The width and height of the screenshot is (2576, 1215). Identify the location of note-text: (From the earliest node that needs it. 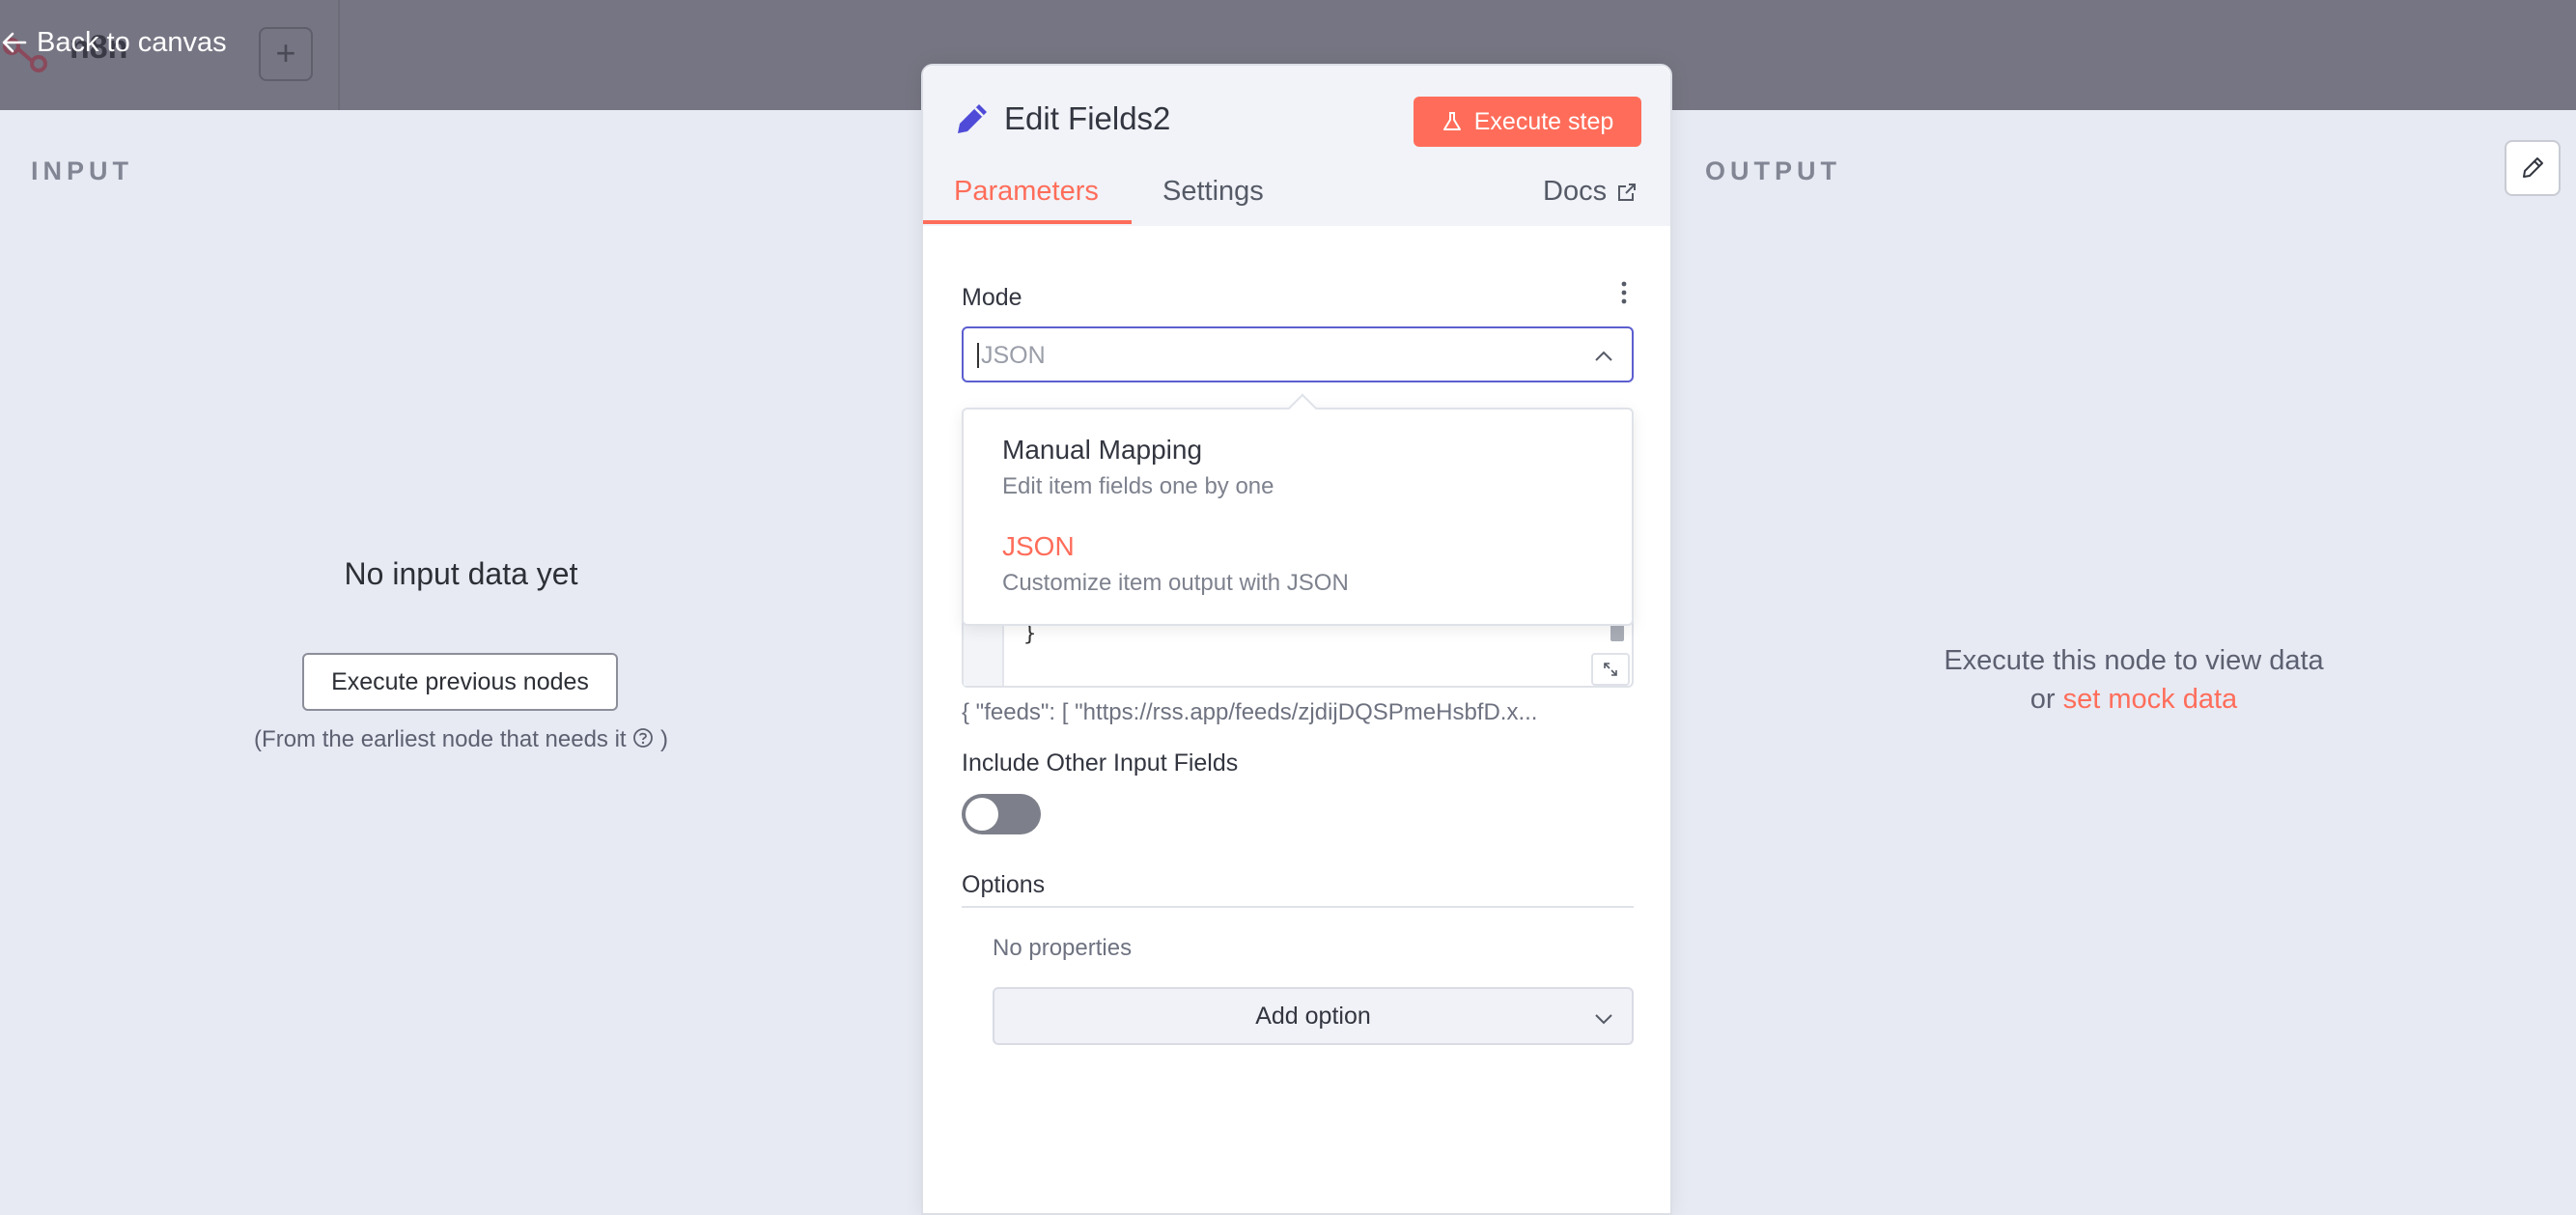
(441, 739).